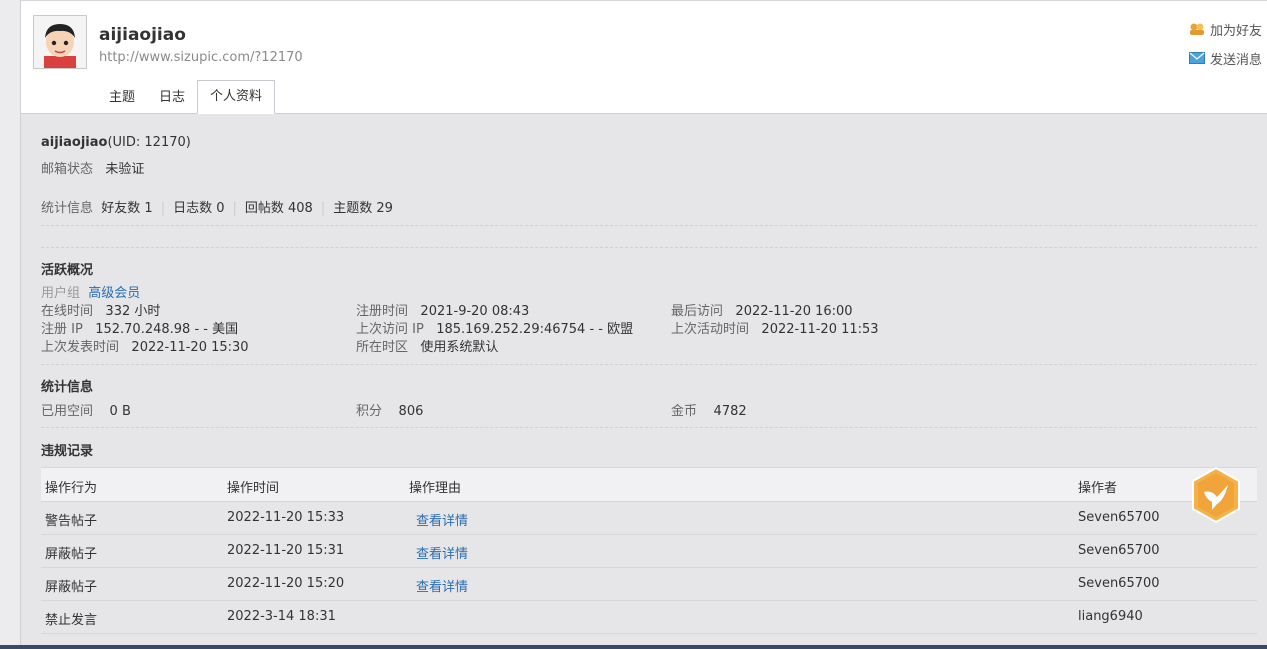 This screenshot has width=1267, height=649. I want to click on table-row: 屏蔽帖子 2022-11-20 15:20 查看详情 Seven65700, so click(649, 584).